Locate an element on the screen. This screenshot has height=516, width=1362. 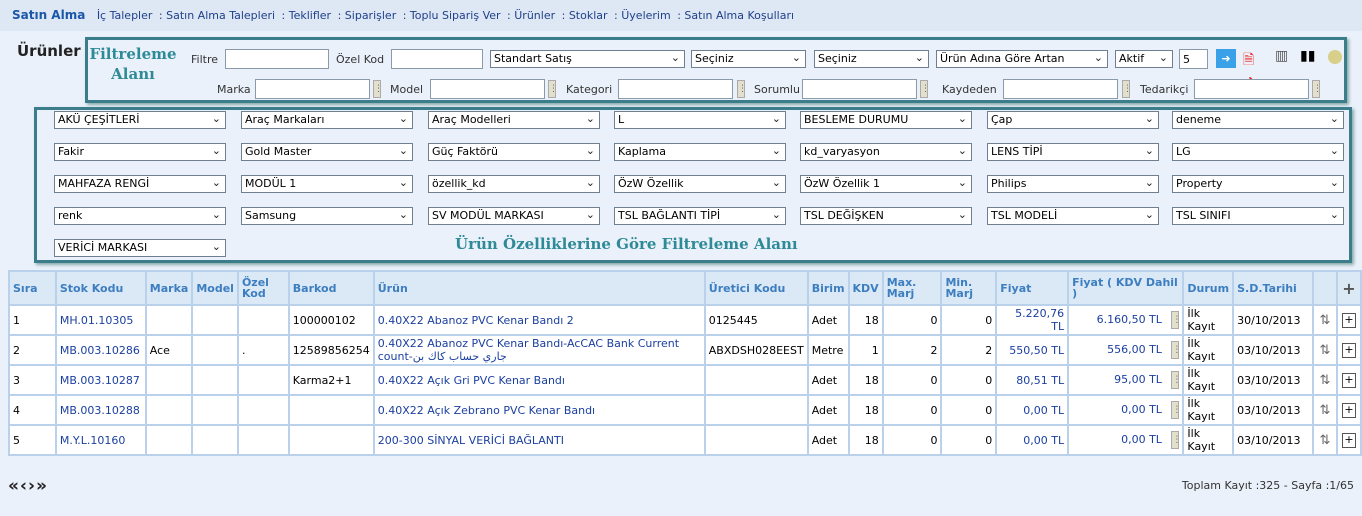
table-cell: 0.40X22 Açık Gri PVC Kenar Bandı is located at coordinates (539, 380).